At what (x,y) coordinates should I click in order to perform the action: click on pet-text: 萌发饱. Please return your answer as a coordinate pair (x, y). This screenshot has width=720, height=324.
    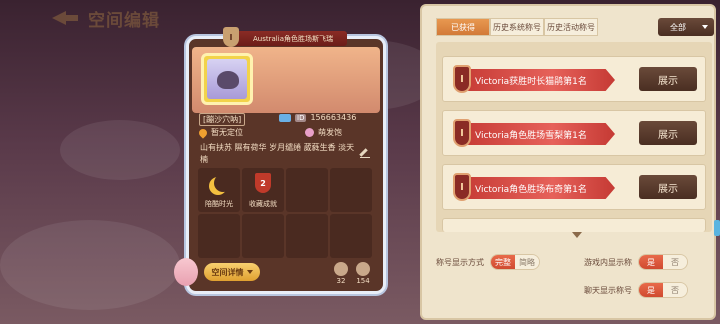
    Looking at the image, I should click on (330, 132).